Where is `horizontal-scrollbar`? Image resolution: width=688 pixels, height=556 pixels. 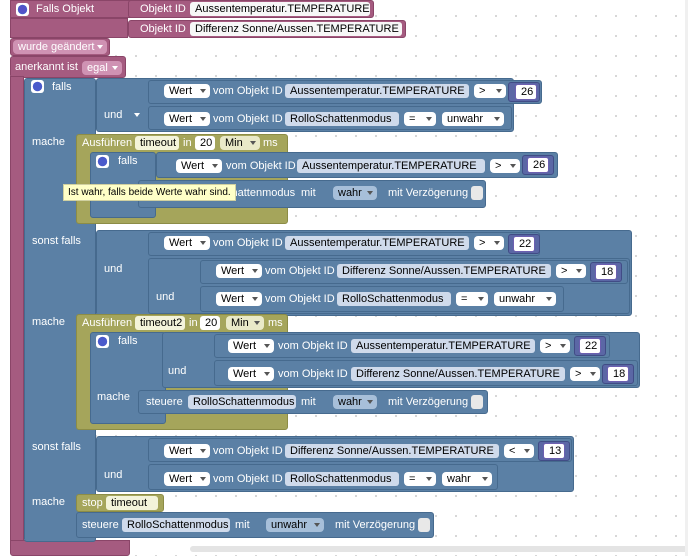 horizontal-scrollbar is located at coordinates (439, 549).